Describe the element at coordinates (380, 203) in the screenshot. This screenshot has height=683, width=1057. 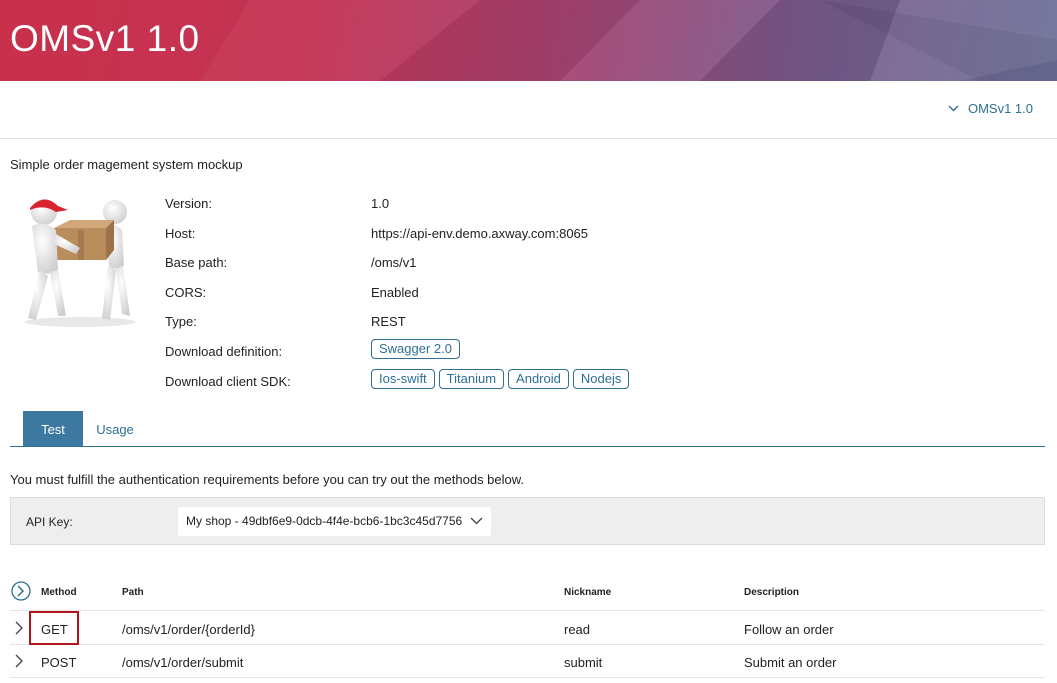
I see `version-value: 1.0` at that location.